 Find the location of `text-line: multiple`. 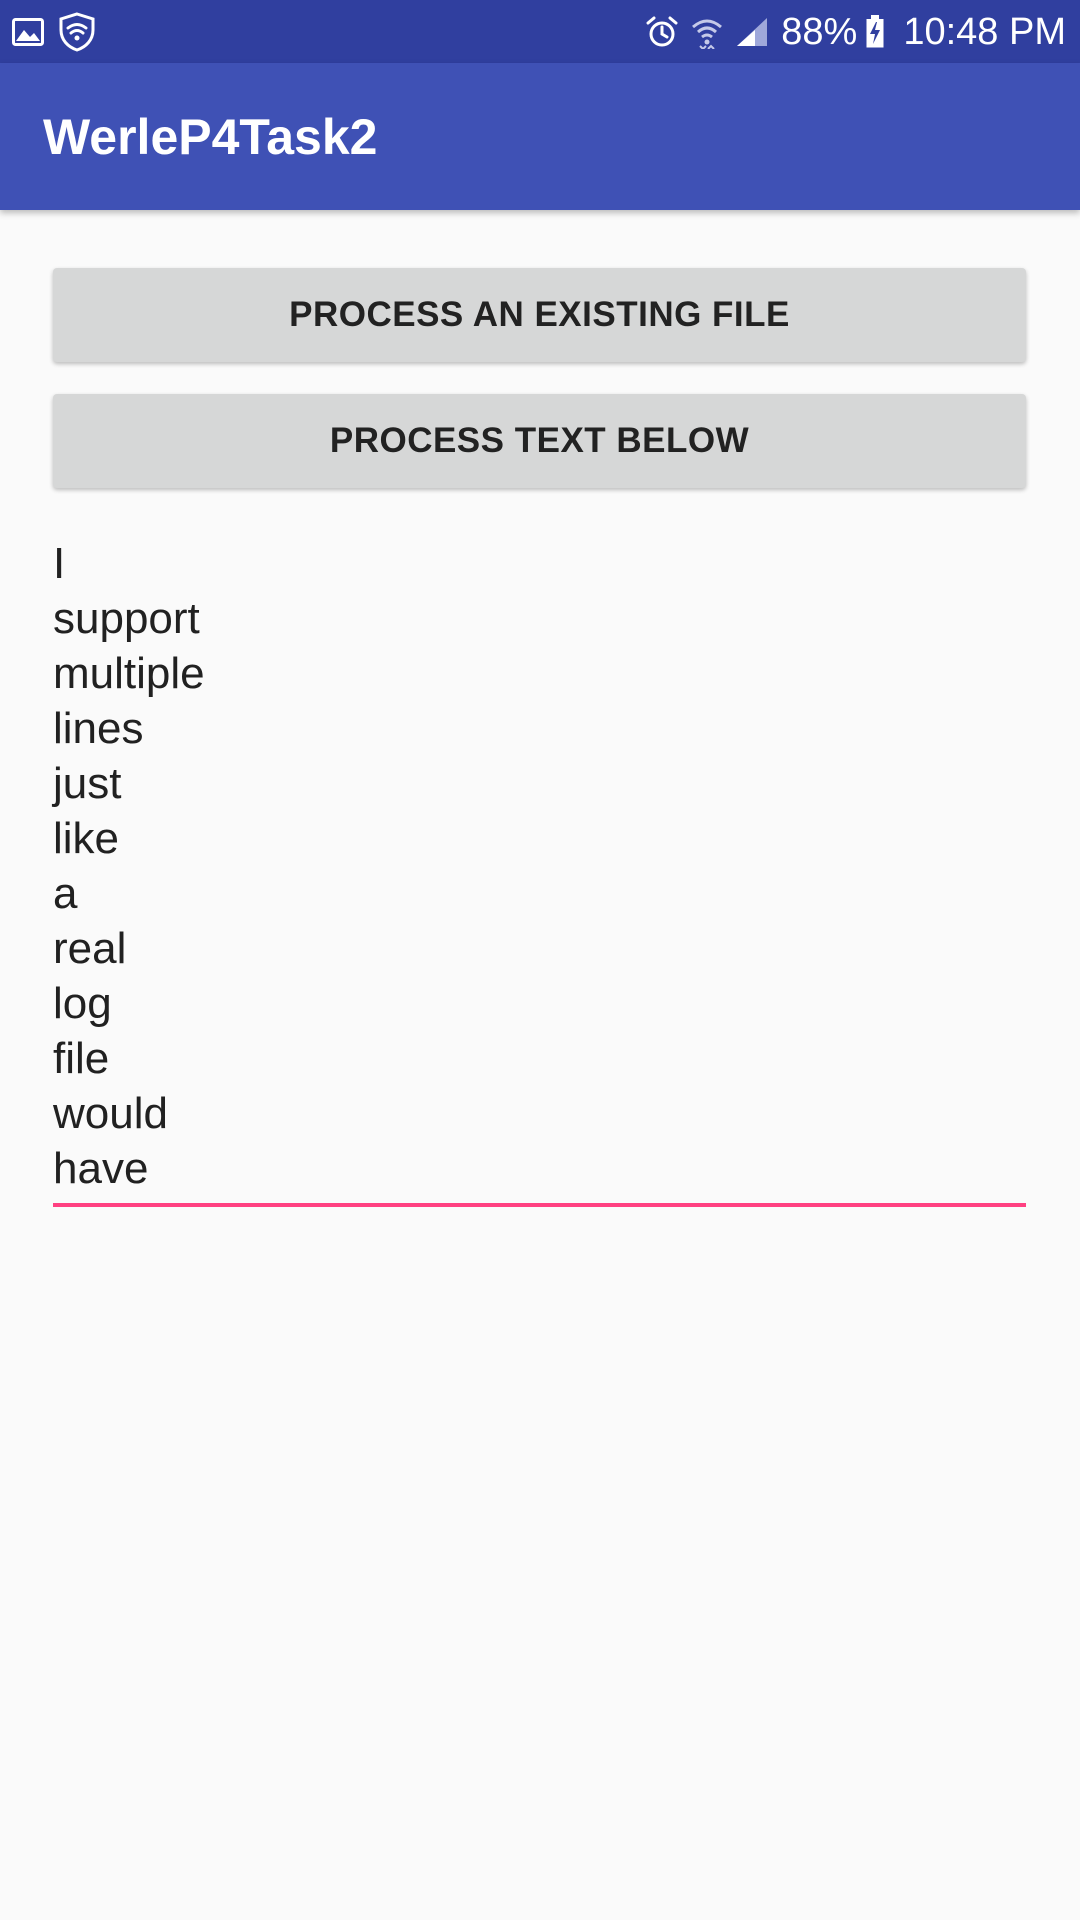

text-line: multiple is located at coordinates (129, 673).